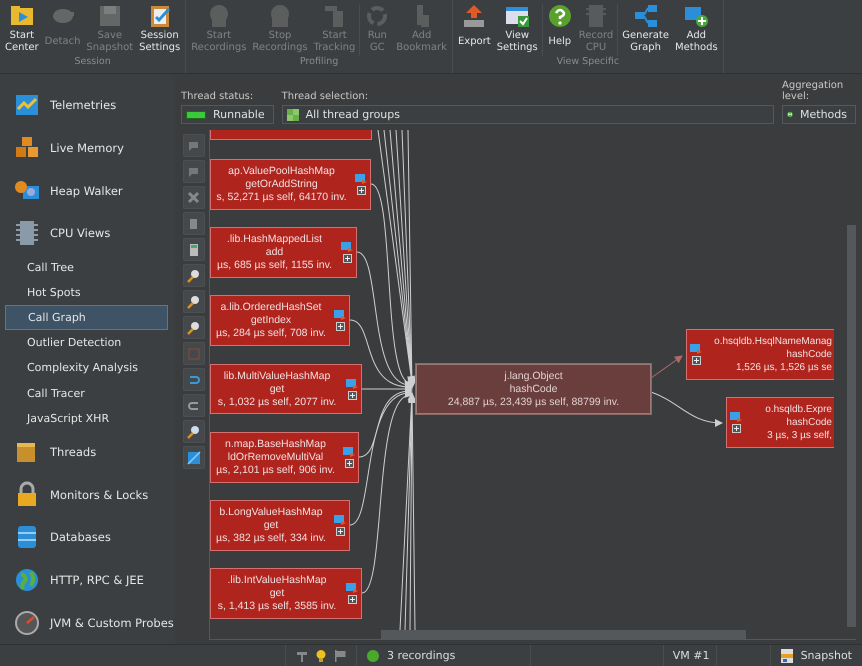  I want to click on sidebar-item: Heap Walker, so click(87, 190).